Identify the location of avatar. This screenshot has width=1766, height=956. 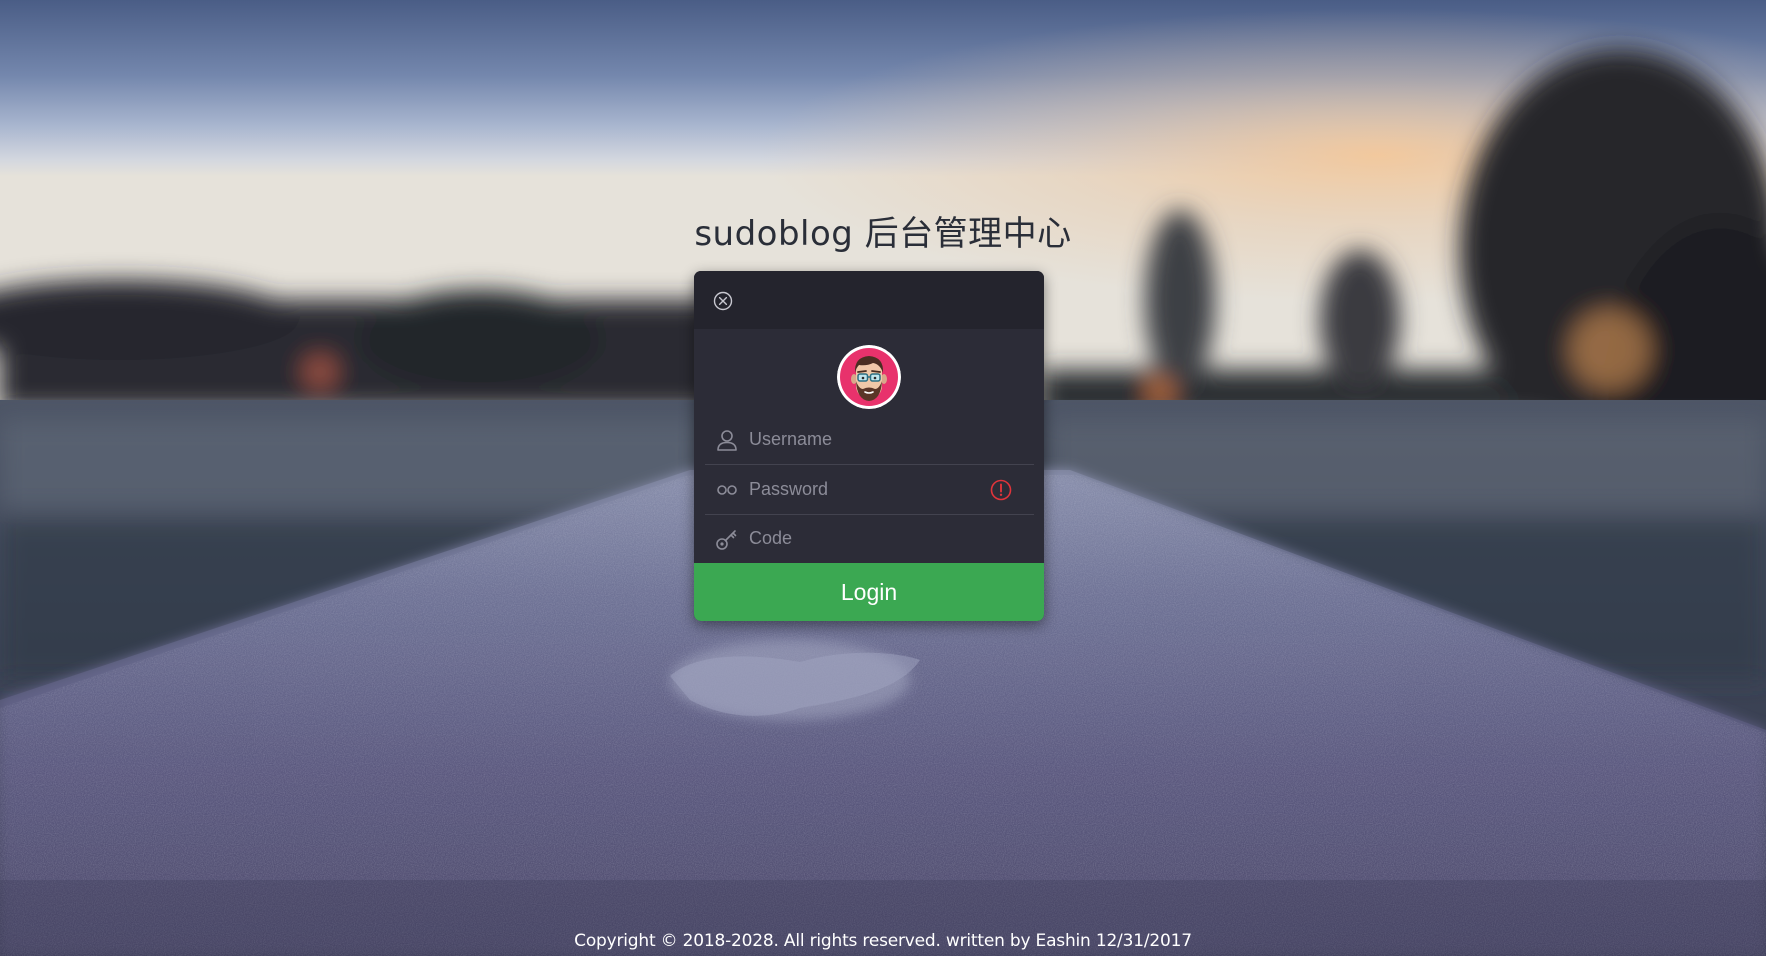
(869, 377).